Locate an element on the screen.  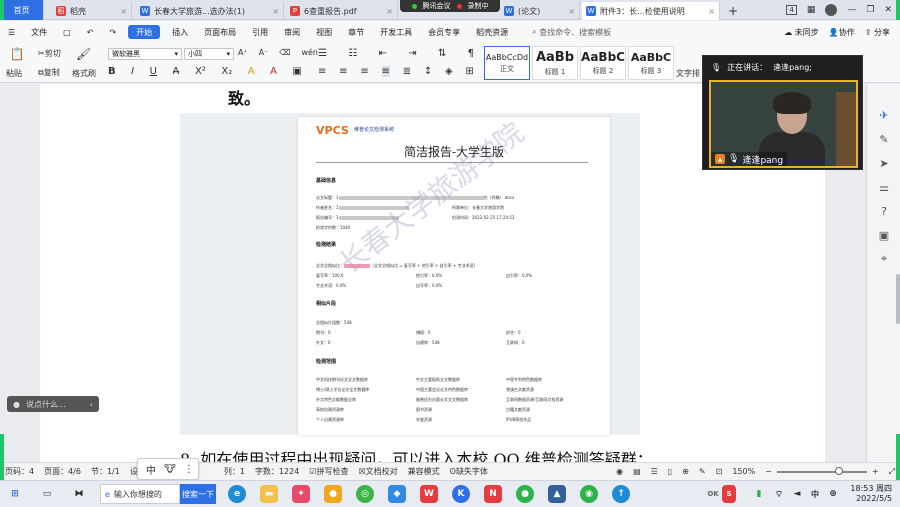
sync-button: ☁ 未同步 is located at coordinates (801, 32).